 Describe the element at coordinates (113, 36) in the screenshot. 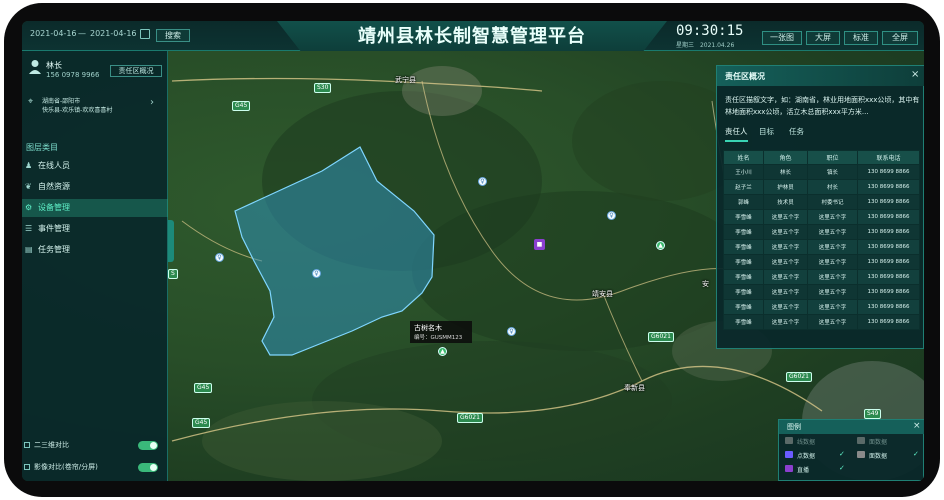

I see `date-end: 2021-04-16` at that location.